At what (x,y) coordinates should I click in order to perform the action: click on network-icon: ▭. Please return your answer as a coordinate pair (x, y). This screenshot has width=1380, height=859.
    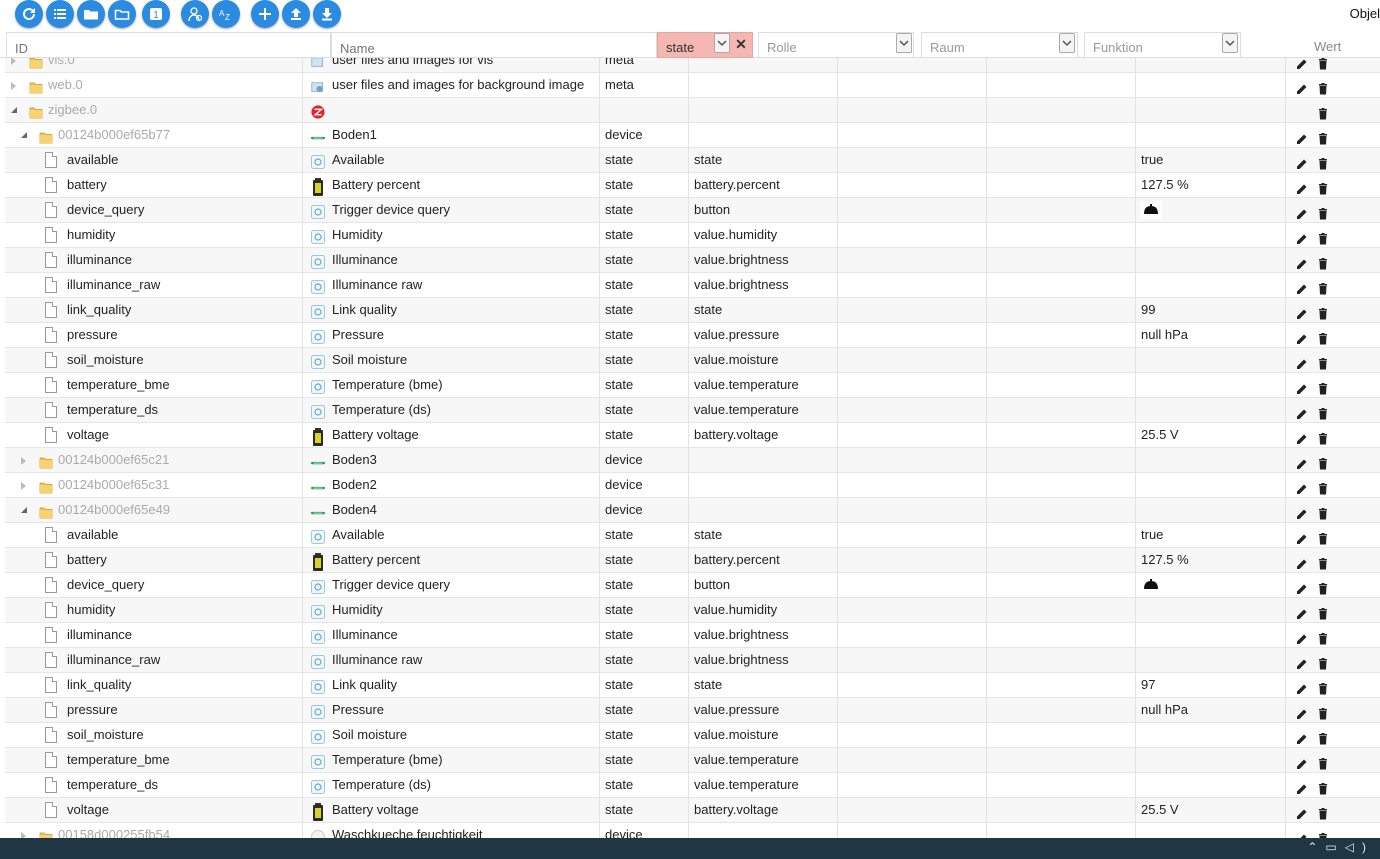
    Looking at the image, I should click on (1334, 847).